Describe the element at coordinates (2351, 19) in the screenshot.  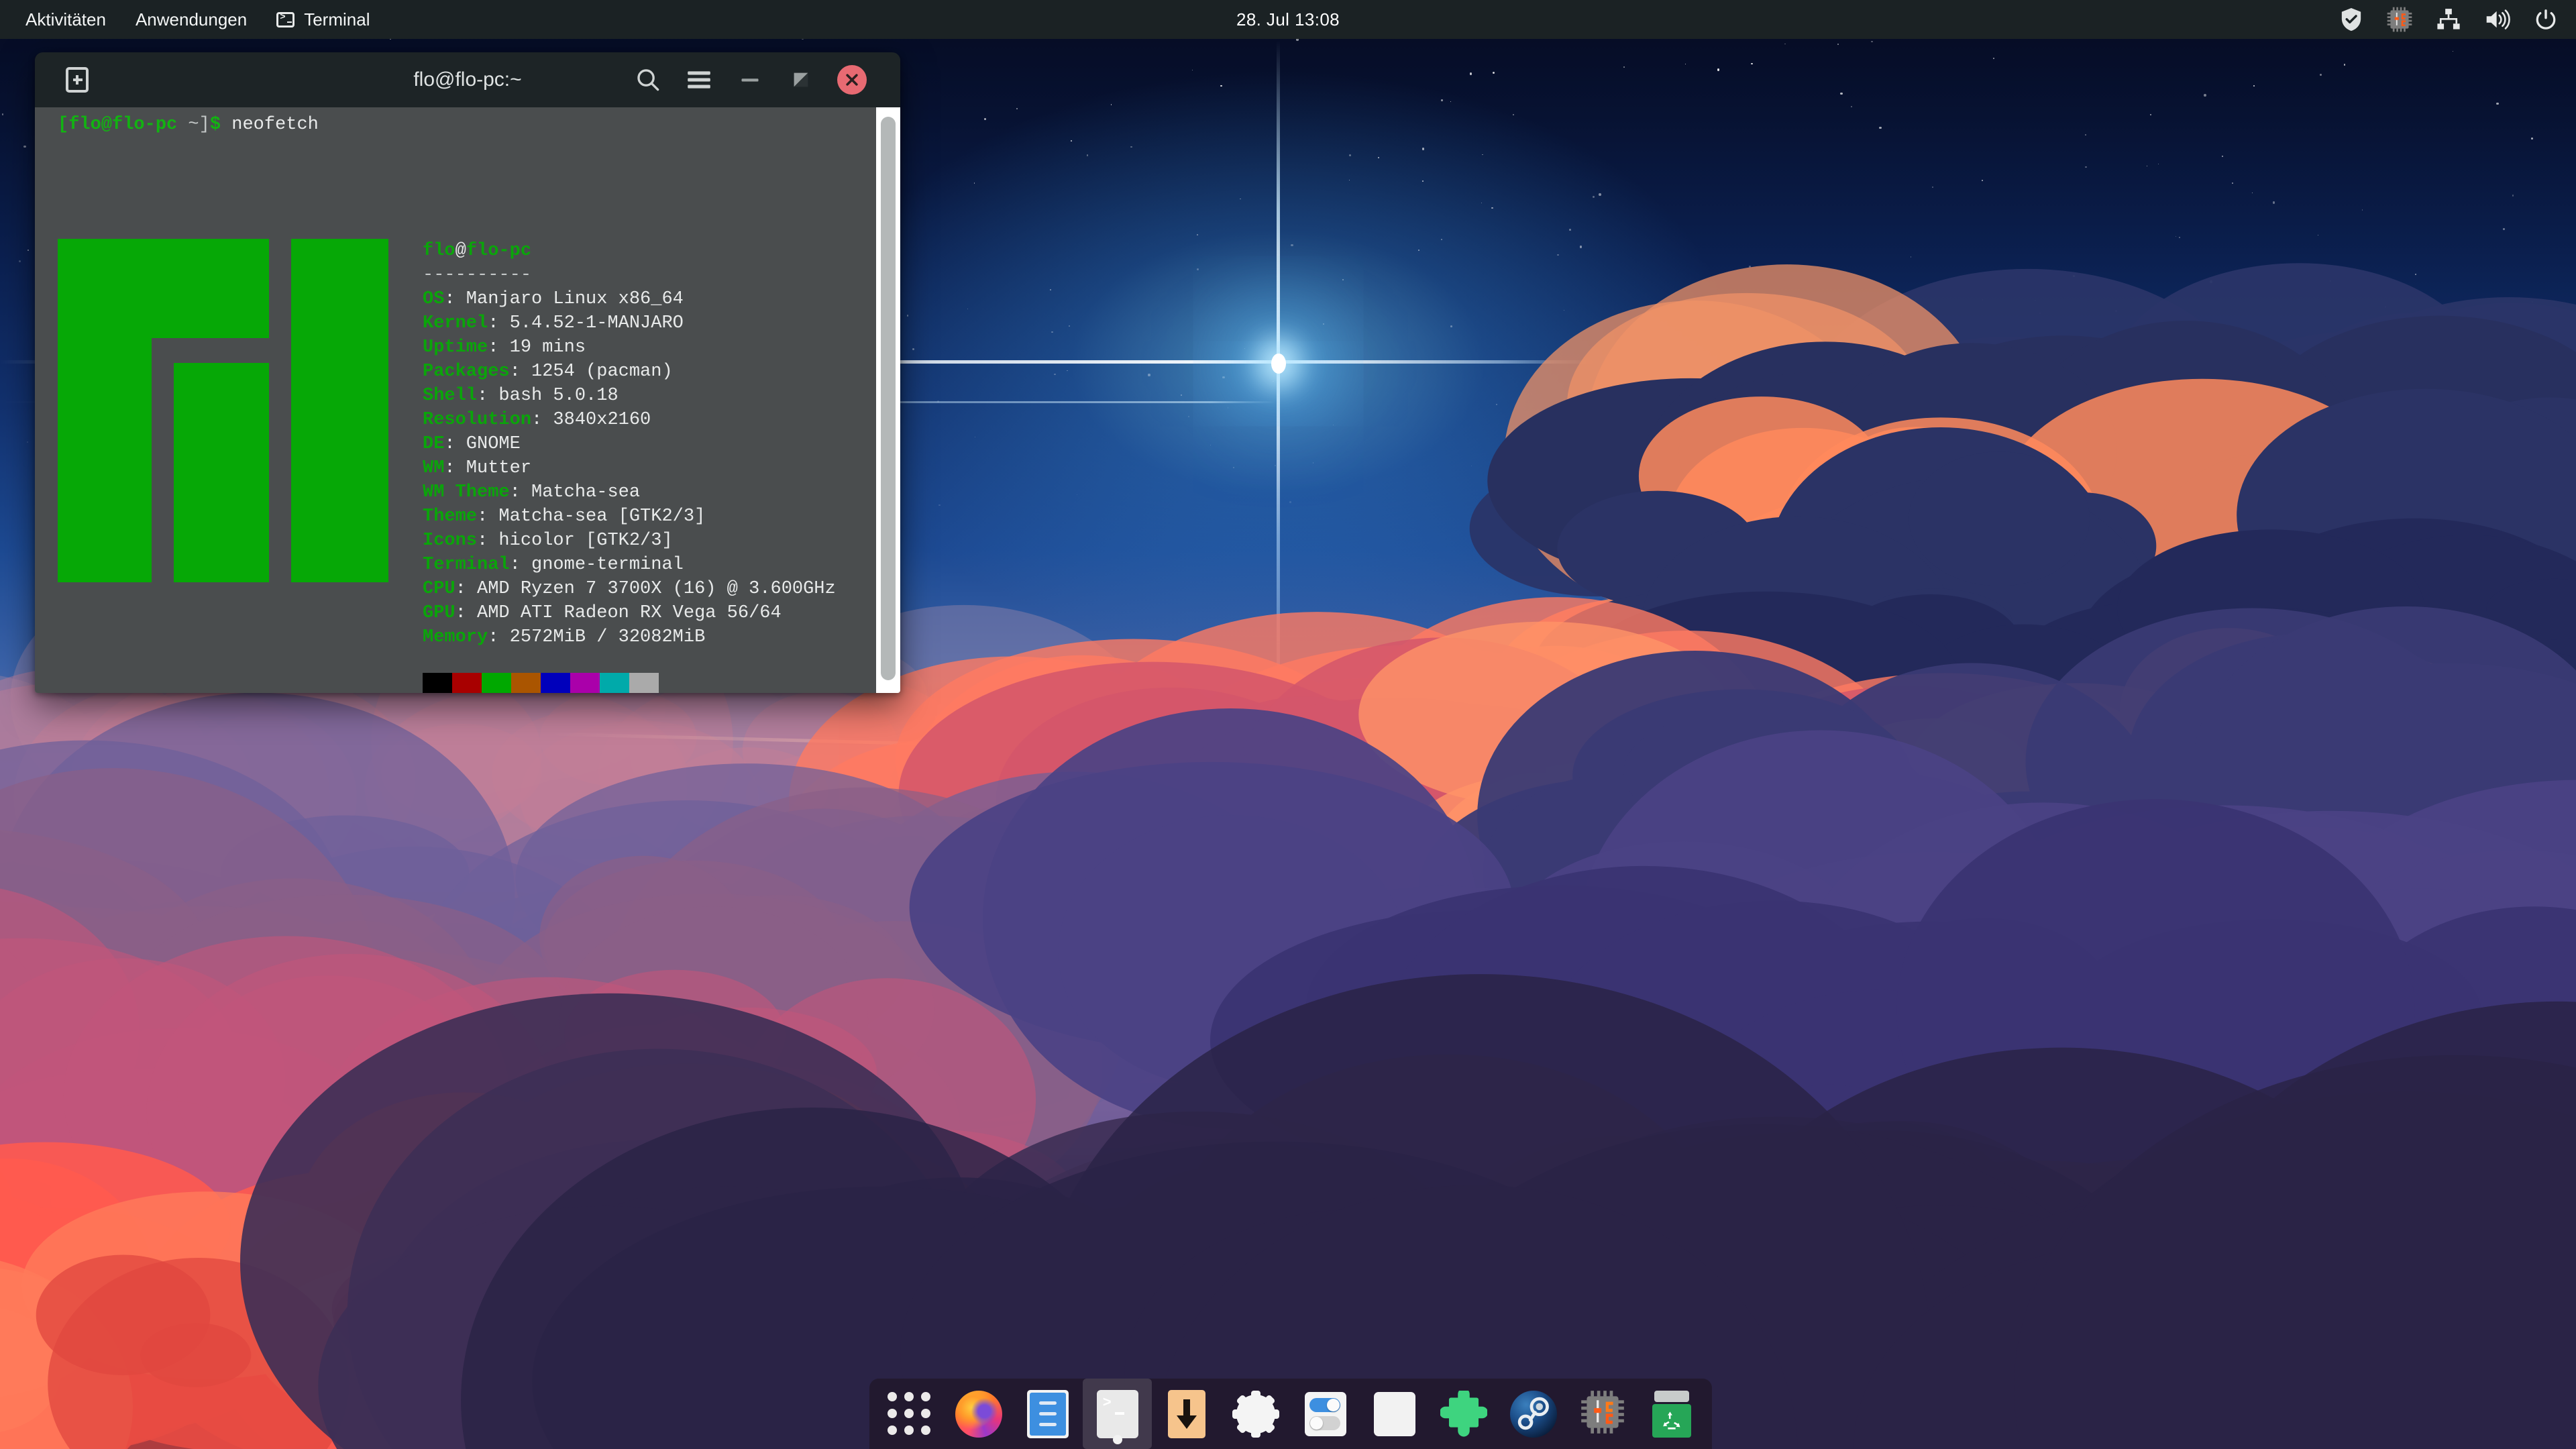
I see `shield-check-icon` at that location.